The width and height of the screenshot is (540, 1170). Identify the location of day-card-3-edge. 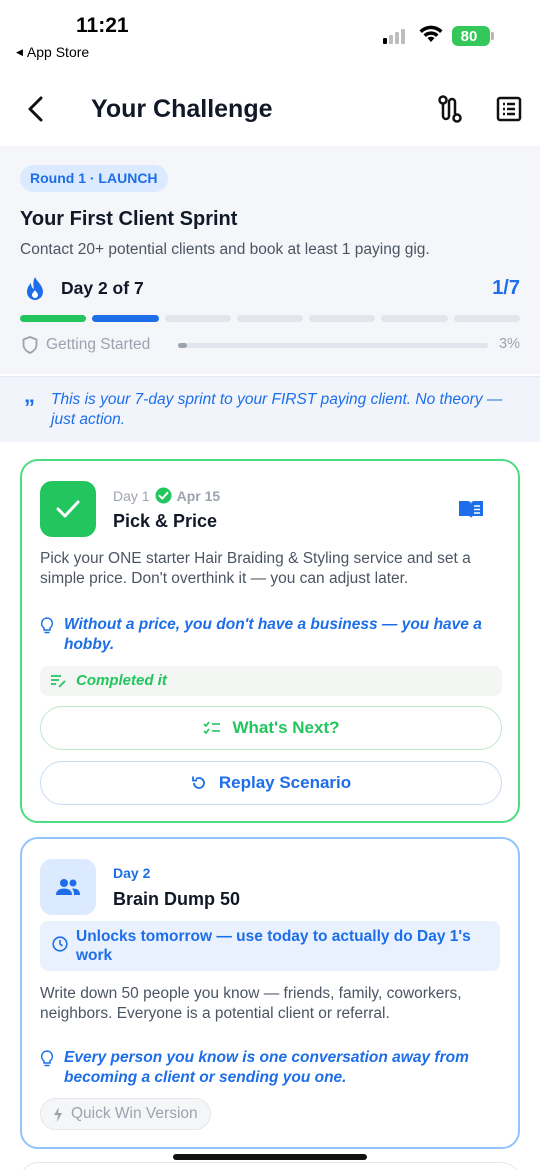
(270, 1166).